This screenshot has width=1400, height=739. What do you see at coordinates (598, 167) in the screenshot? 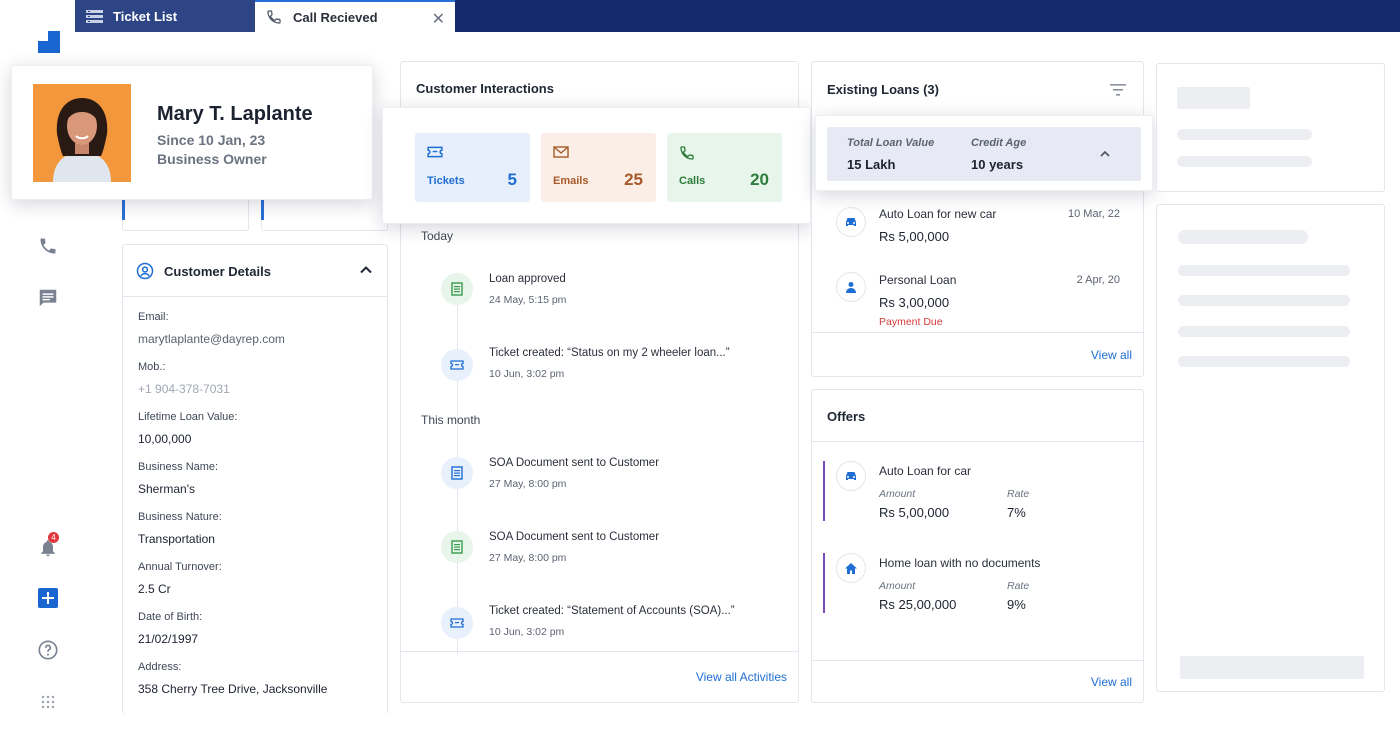
I see `stat-emails: Emails 25` at bounding box center [598, 167].